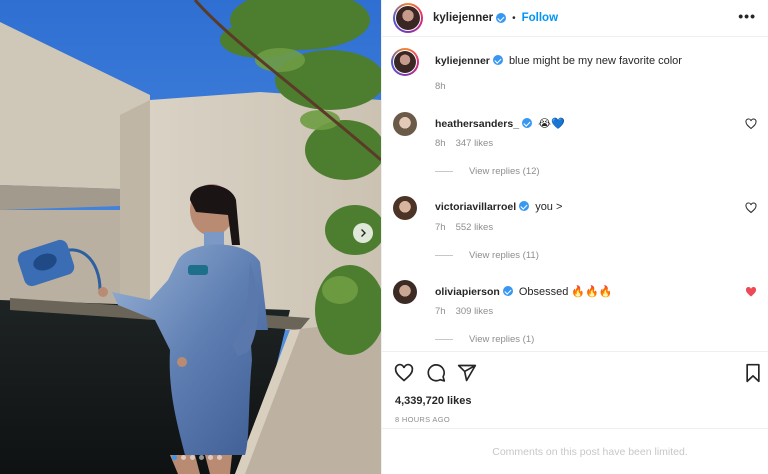 This screenshot has width=768, height=474. Describe the element at coordinates (477, 124) in the screenshot. I see `comment-username: heathersanders_` at that location.